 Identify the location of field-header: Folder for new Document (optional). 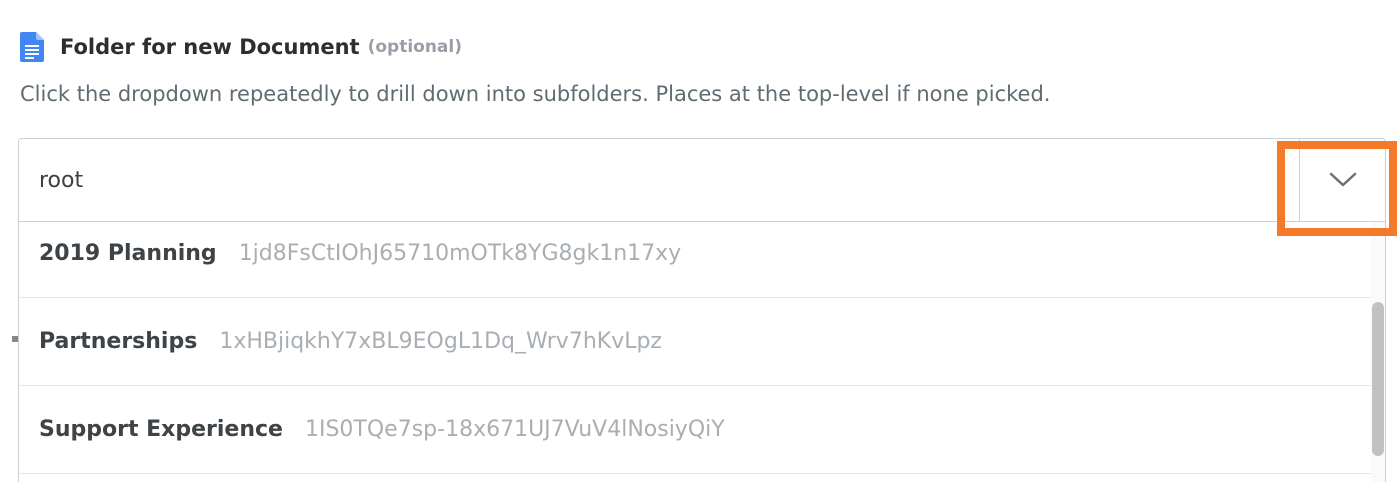
(241, 47).